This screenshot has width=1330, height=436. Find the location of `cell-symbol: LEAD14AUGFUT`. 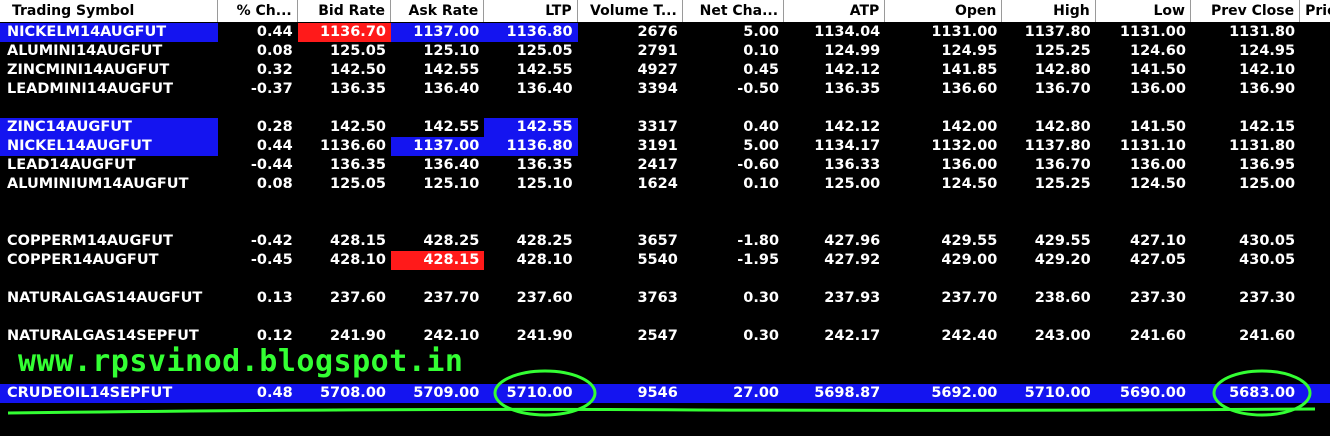

cell-symbol: LEAD14AUGFUT is located at coordinates (71, 165).